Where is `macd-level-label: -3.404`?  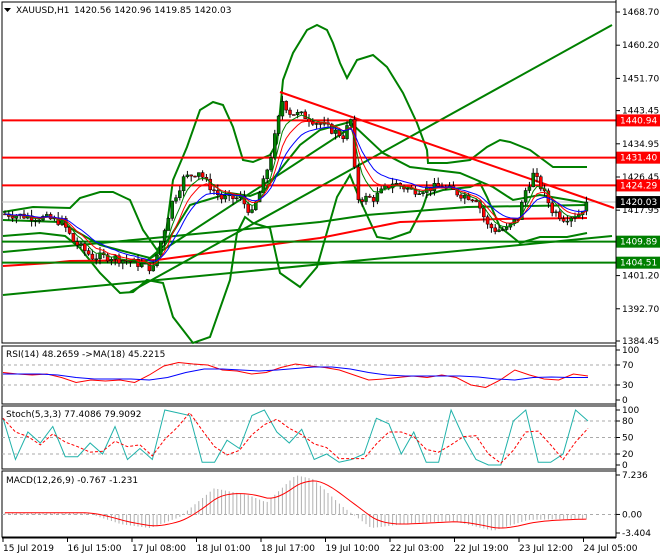 macd-level-label: -3.404 is located at coordinates (636, 534).